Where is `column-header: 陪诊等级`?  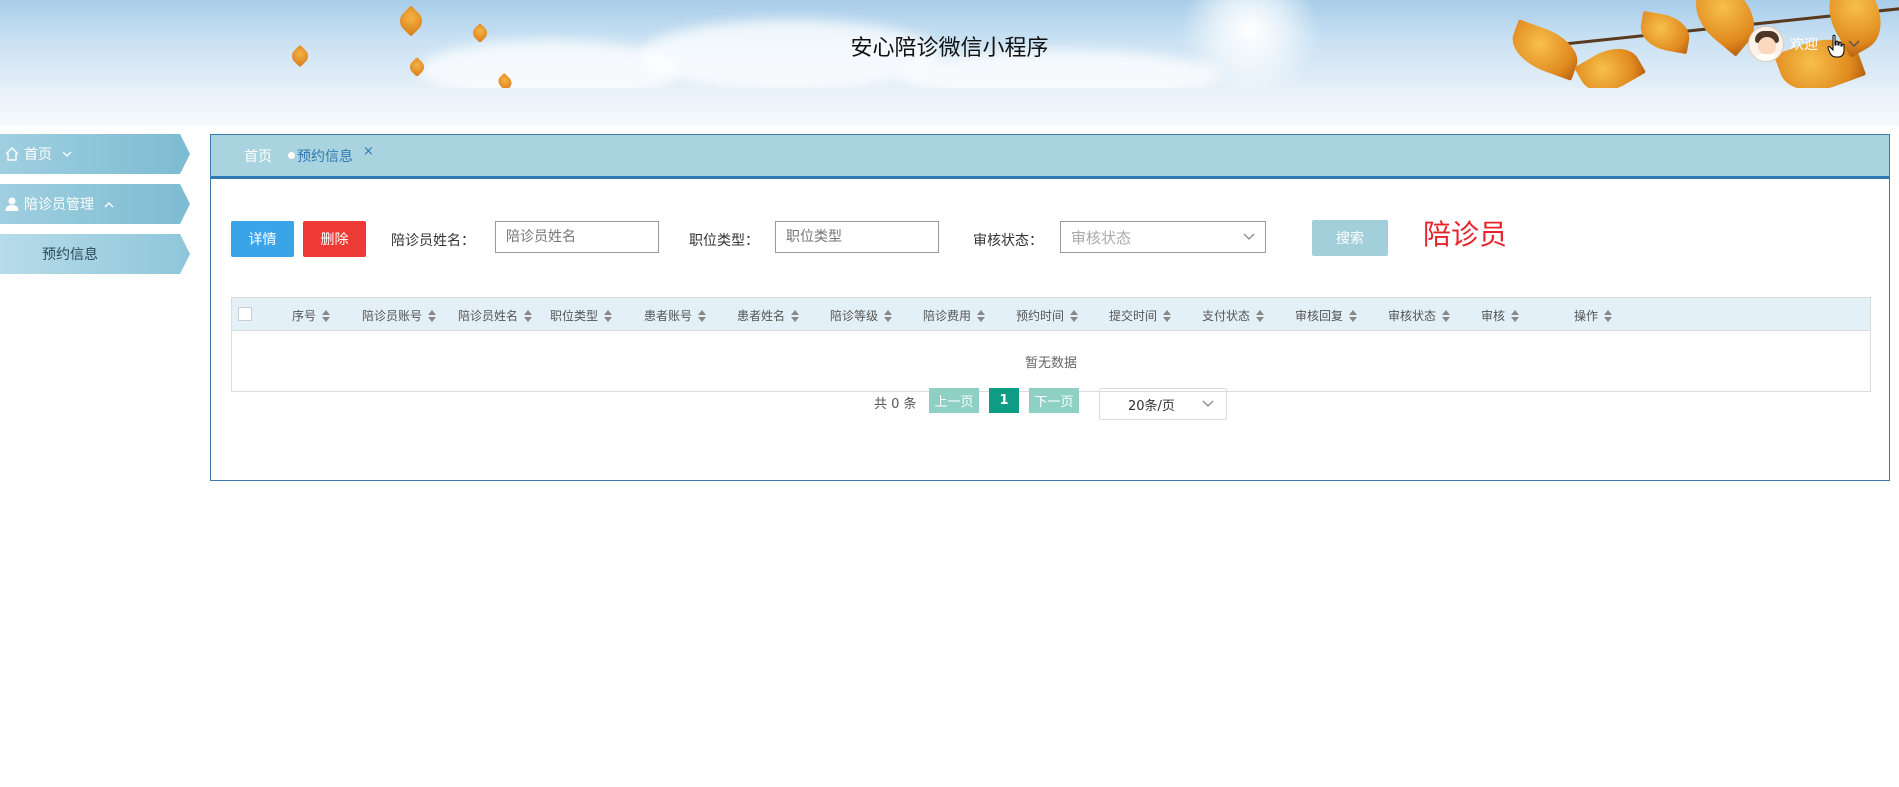 column-header: 陪诊等级 is located at coordinates (861, 315).